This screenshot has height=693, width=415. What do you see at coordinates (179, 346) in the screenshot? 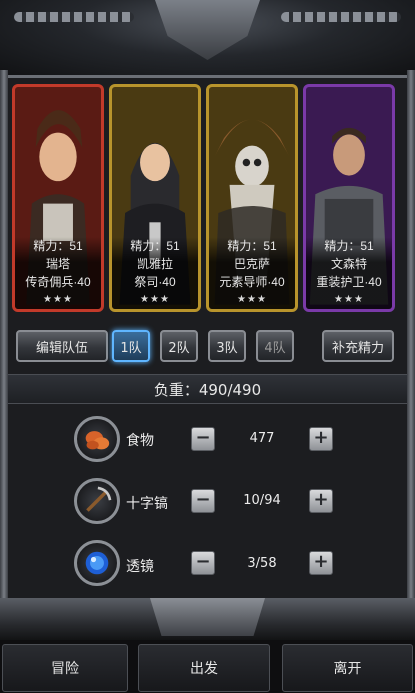
I see `team-2-tab: 2队` at bounding box center [179, 346].